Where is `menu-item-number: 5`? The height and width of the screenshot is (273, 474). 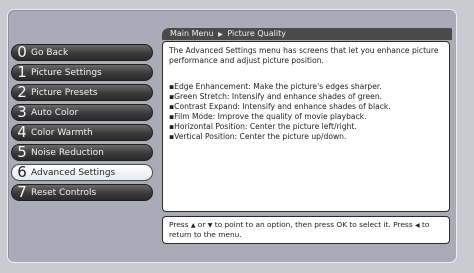
menu-item-number: 5 is located at coordinates (22, 152).